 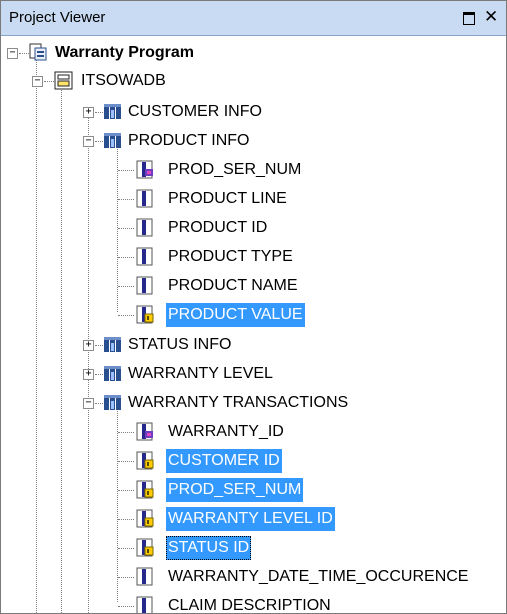 What do you see at coordinates (318, 576) in the screenshot?
I see `tree-node-label: WARRANTY_DATE_TIME_OCCURENCE` at bounding box center [318, 576].